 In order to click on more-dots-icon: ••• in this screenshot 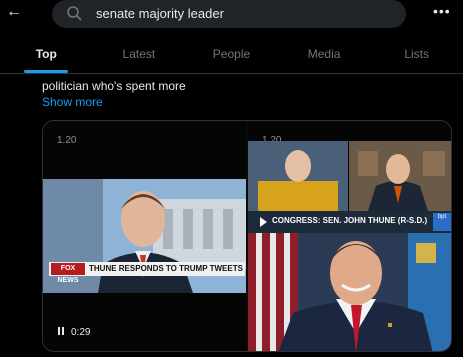, I will do `click(441, 12)`.